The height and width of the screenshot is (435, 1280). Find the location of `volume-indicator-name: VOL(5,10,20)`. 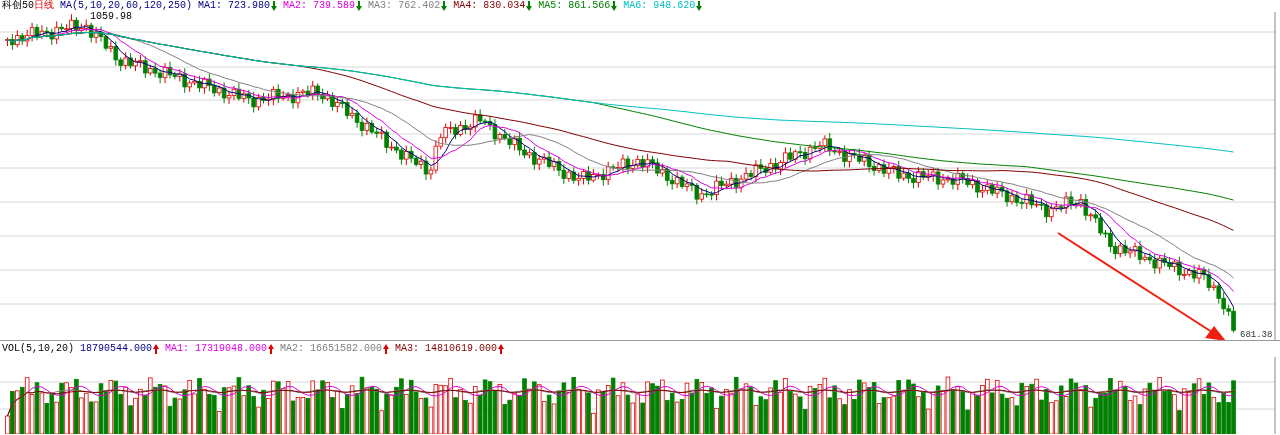

volume-indicator-name: VOL(5,10,20) is located at coordinates (38, 349).